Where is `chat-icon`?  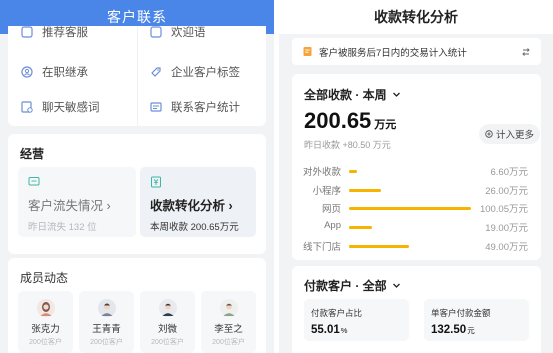
chat-icon is located at coordinates (34, 181).